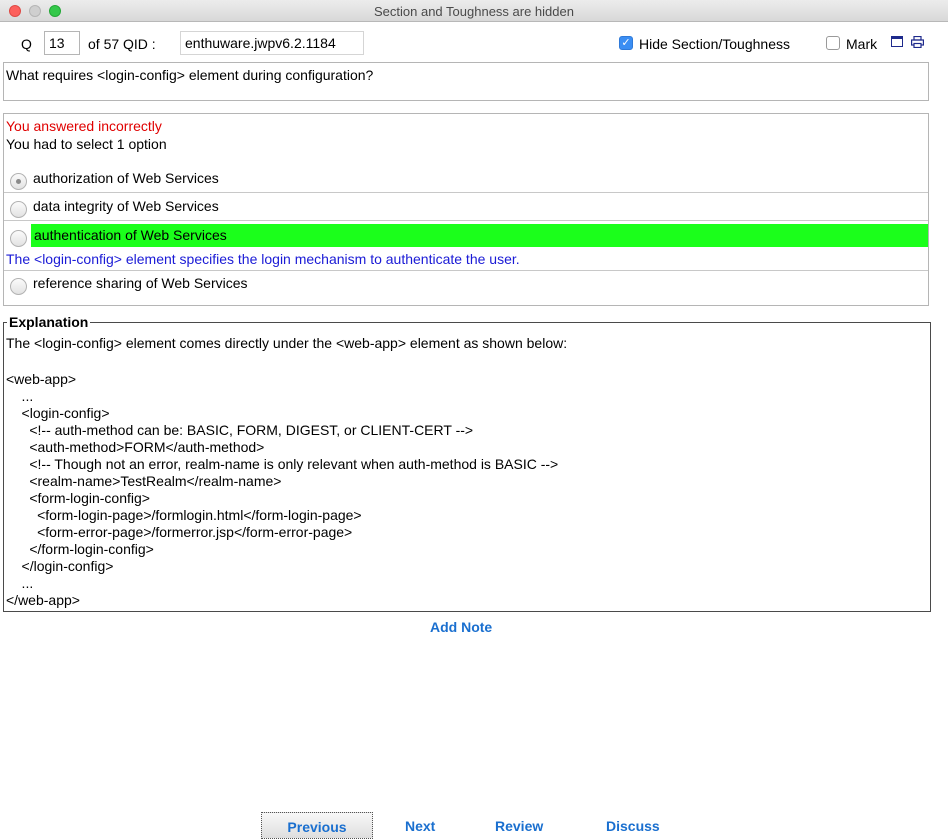 The image size is (948, 839). Describe the element at coordinates (78, 498) in the screenshot. I see `code-line: <form-login-config>` at that location.